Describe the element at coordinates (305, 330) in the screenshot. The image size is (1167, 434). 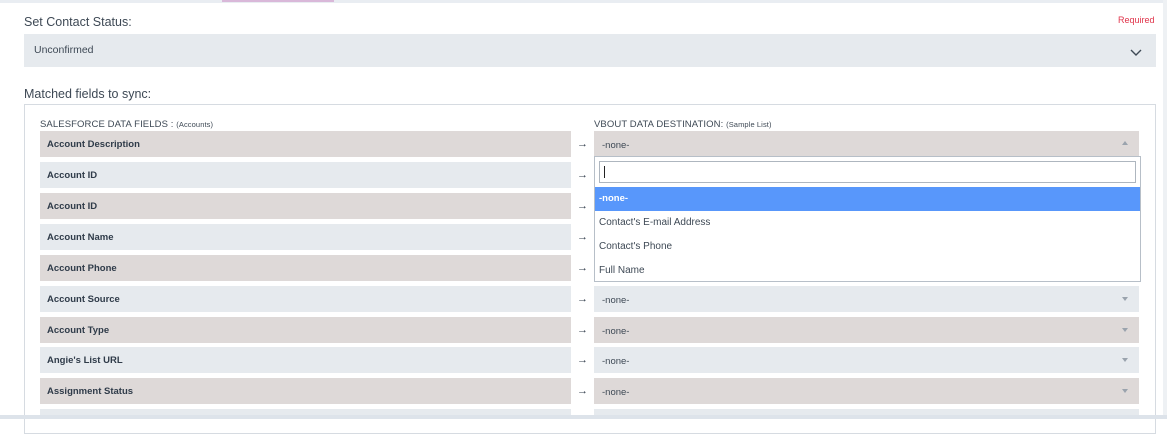
I see `mapping-row-field: Account Type` at that location.